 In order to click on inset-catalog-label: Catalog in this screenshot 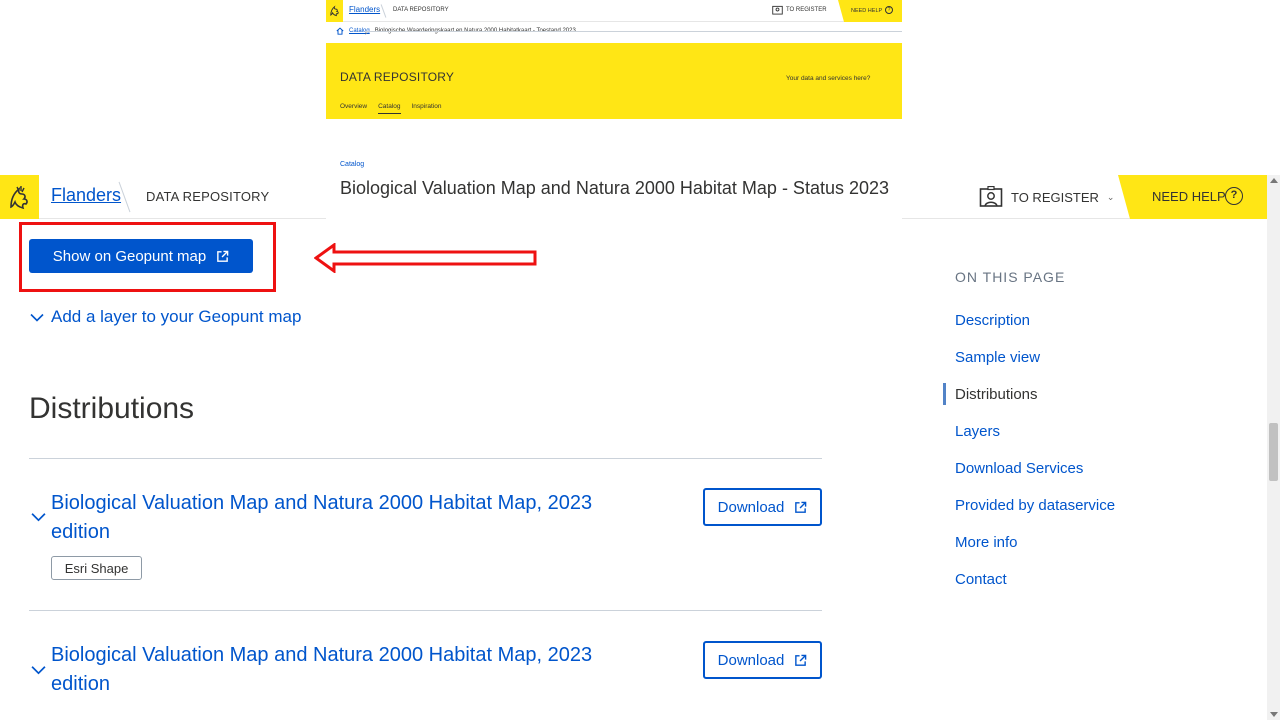, I will do `click(352, 164)`.